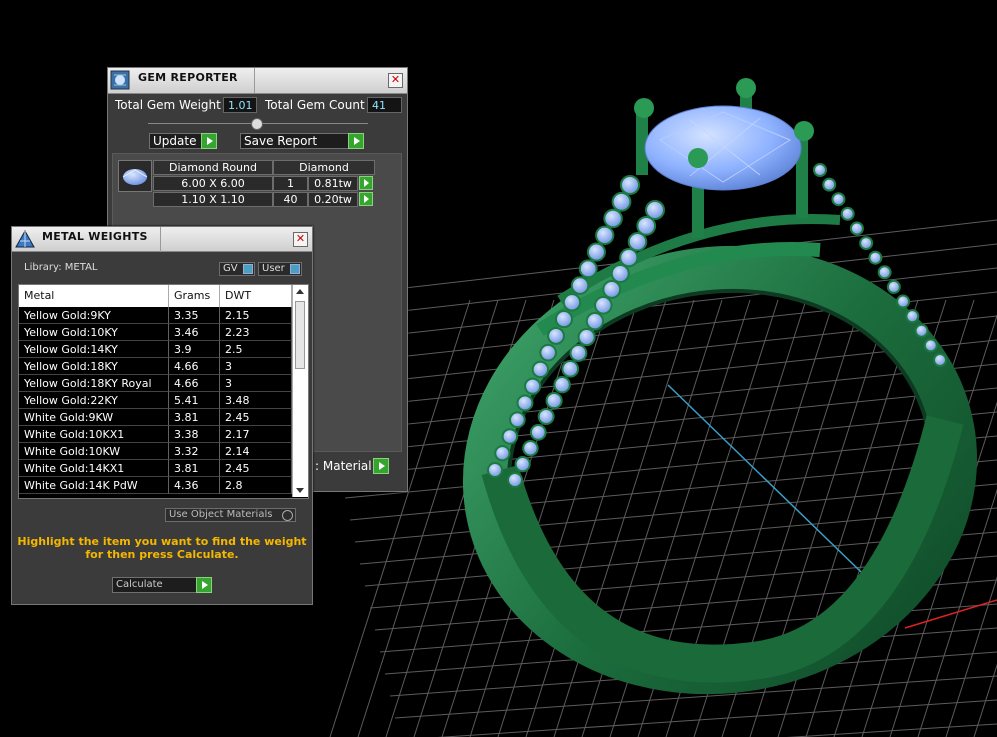 This screenshot has width=997, height=737. Describe the element at coordinates (256, 349) in the screenshot. I see `metal-dwt-cell: 2.5` at that location.